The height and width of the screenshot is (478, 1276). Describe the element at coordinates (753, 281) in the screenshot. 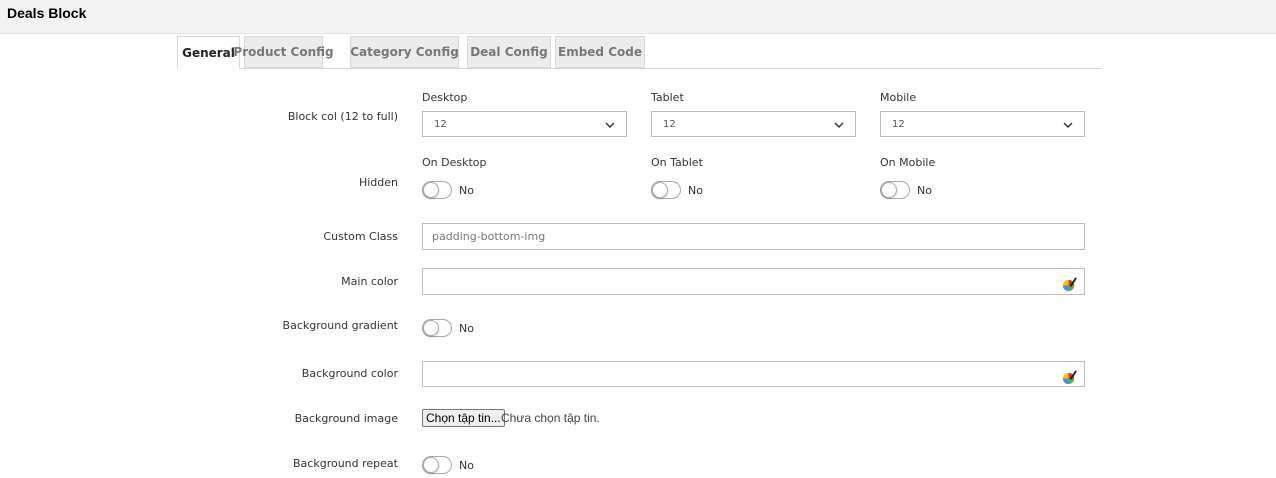

I see `main-color-input` at that location.